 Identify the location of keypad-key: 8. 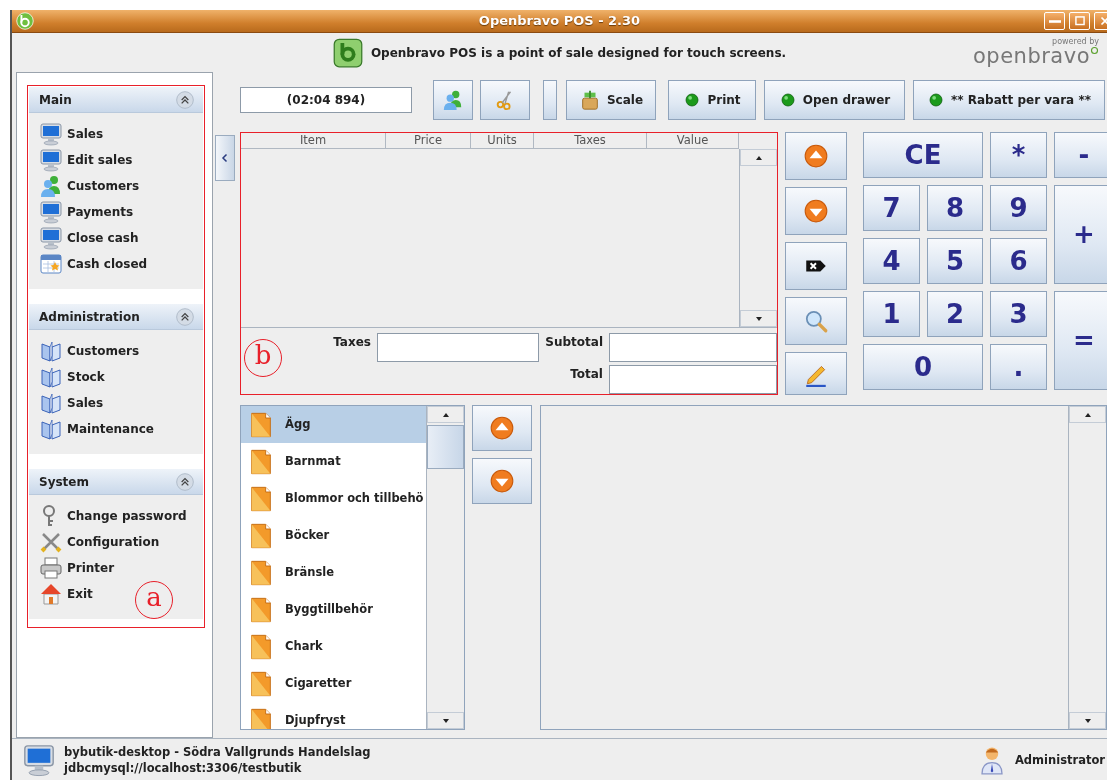
(955, 208).